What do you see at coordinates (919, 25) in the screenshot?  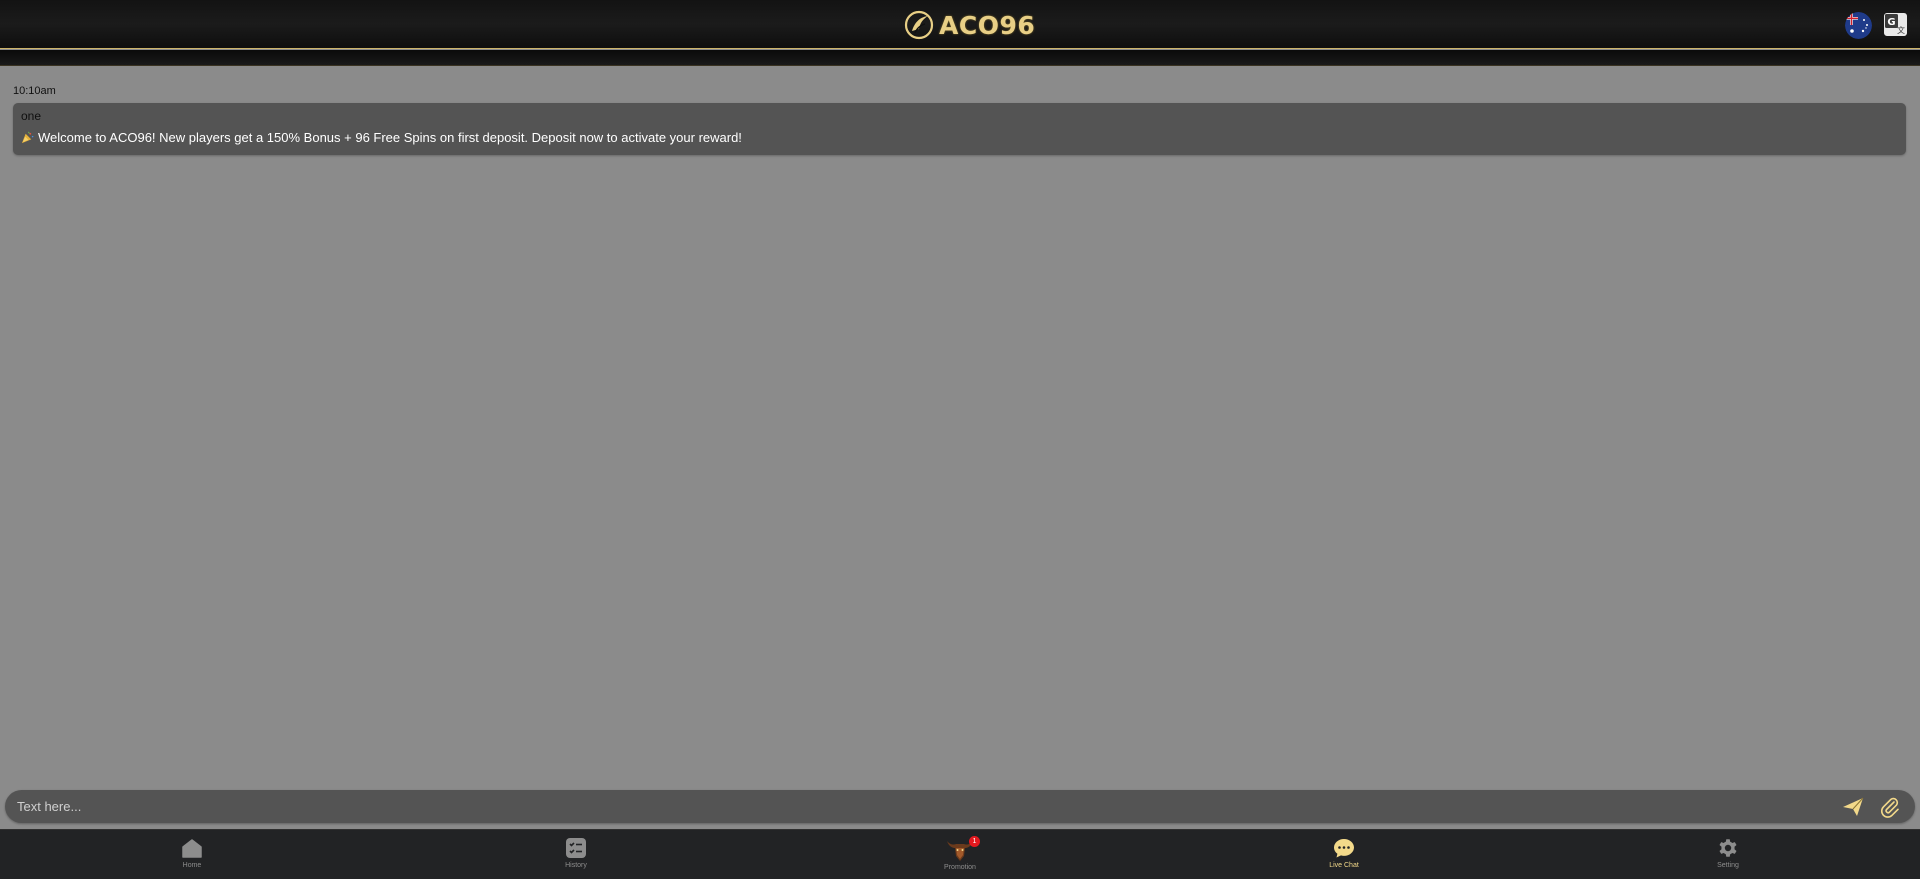 I see `brand-emblem-icon` at bounding box center [919, 25].